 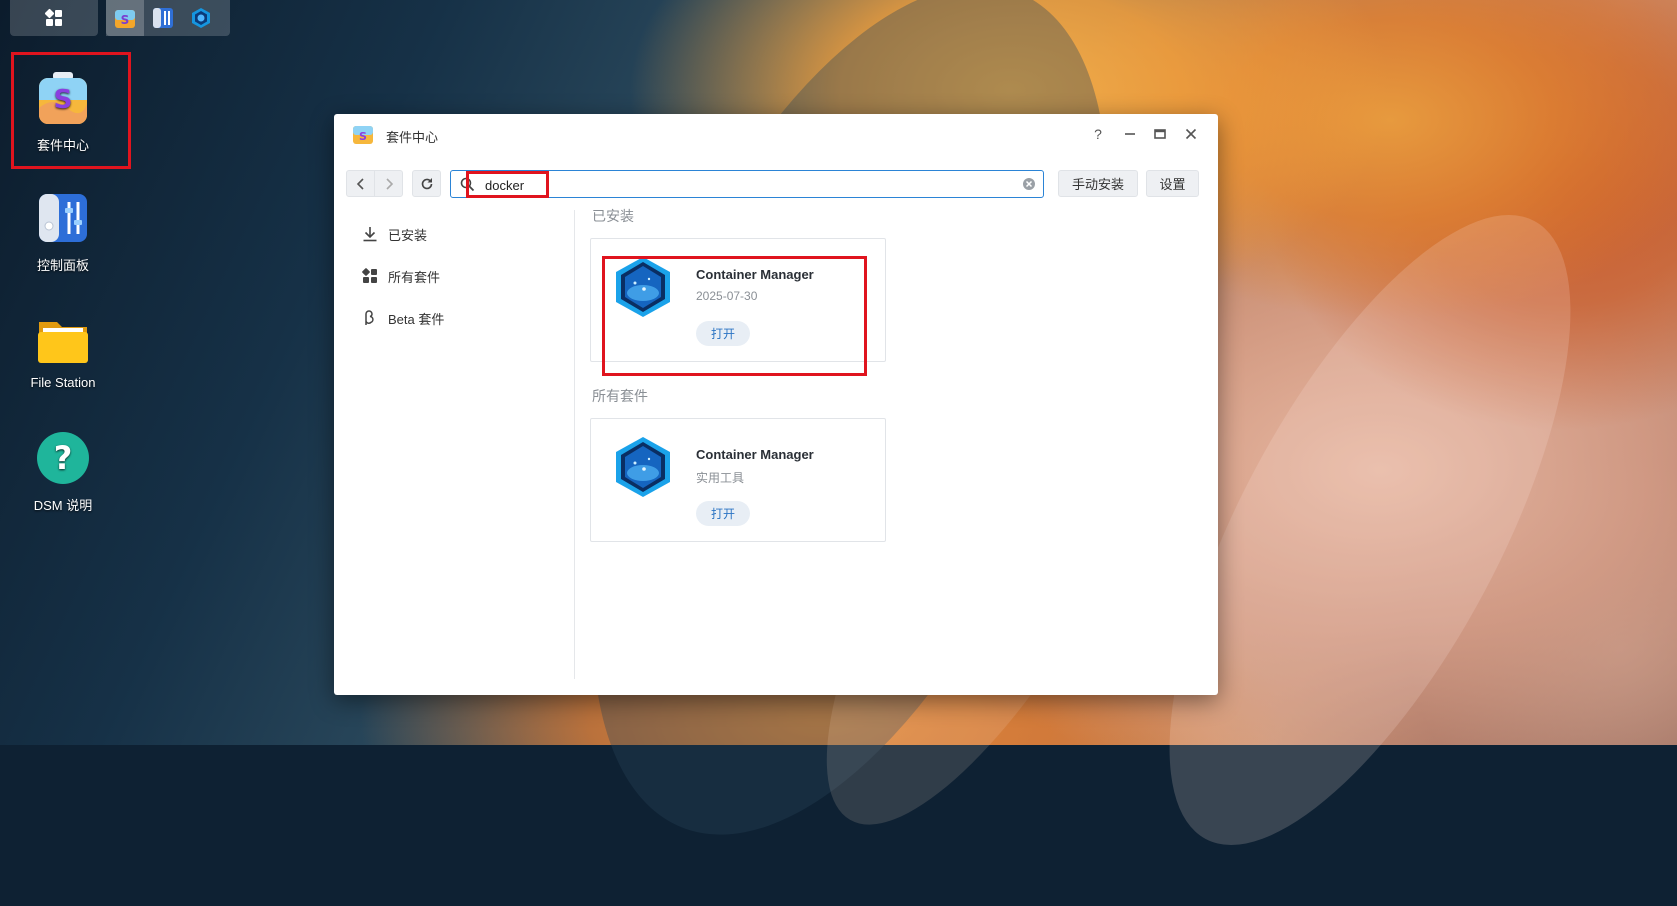 I want to click on package-name: Container Manager, so click(x=755, y=454).